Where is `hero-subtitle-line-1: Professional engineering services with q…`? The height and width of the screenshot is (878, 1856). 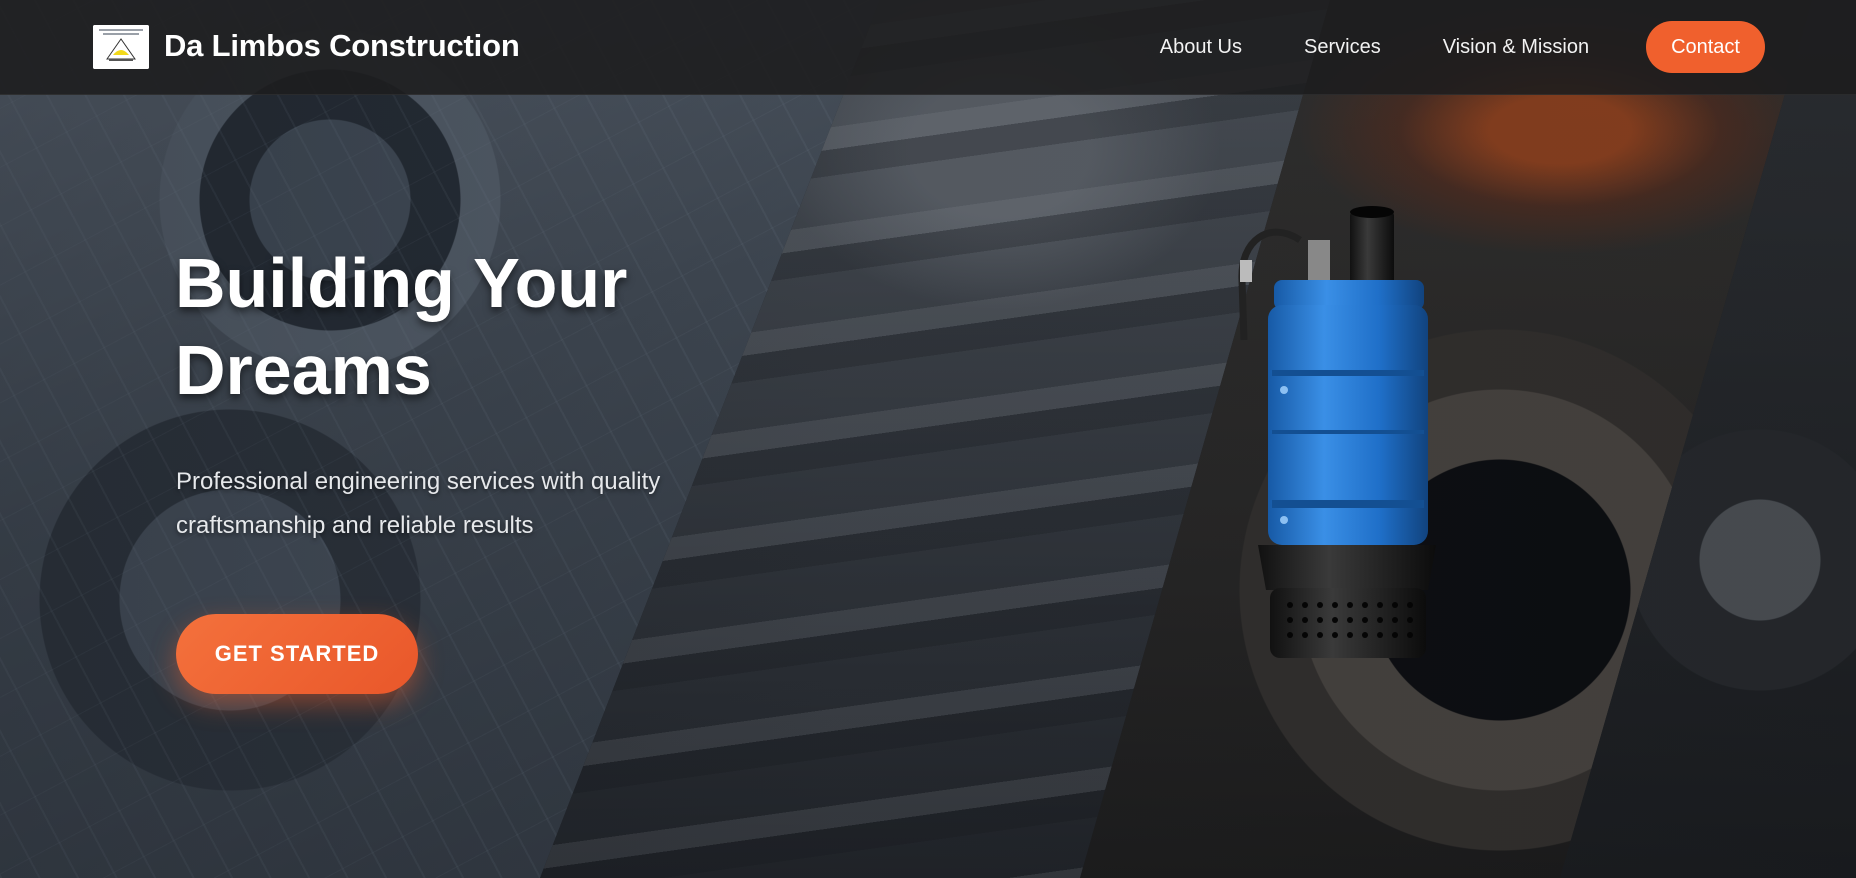 hero-subtitle-line-1: Professional engineering services with q… is located at coordinates (418, 481).